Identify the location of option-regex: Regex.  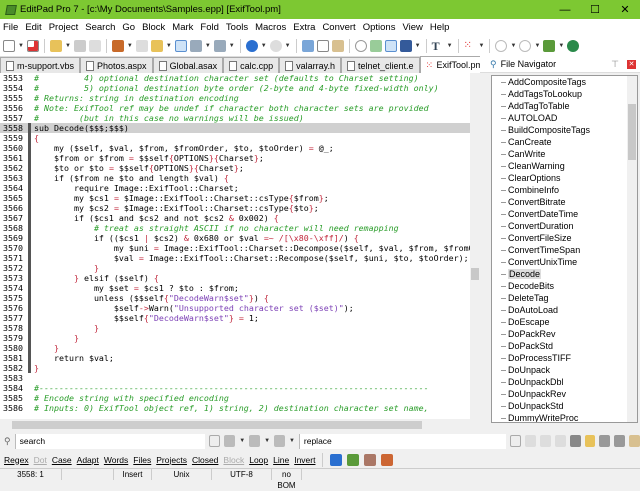
(16, 460).